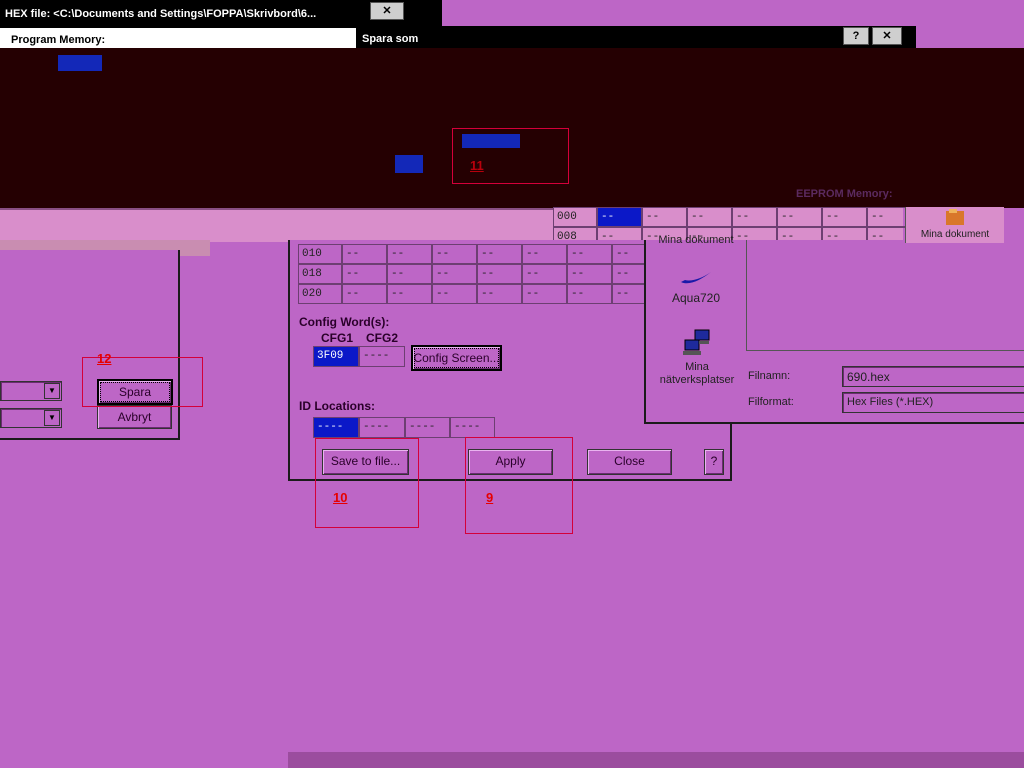 The height and width of the screenshot is (768, 1024). Describe the element at coordinates (696, 342) in the screenshot. I see `network-computers-icon` at that location.